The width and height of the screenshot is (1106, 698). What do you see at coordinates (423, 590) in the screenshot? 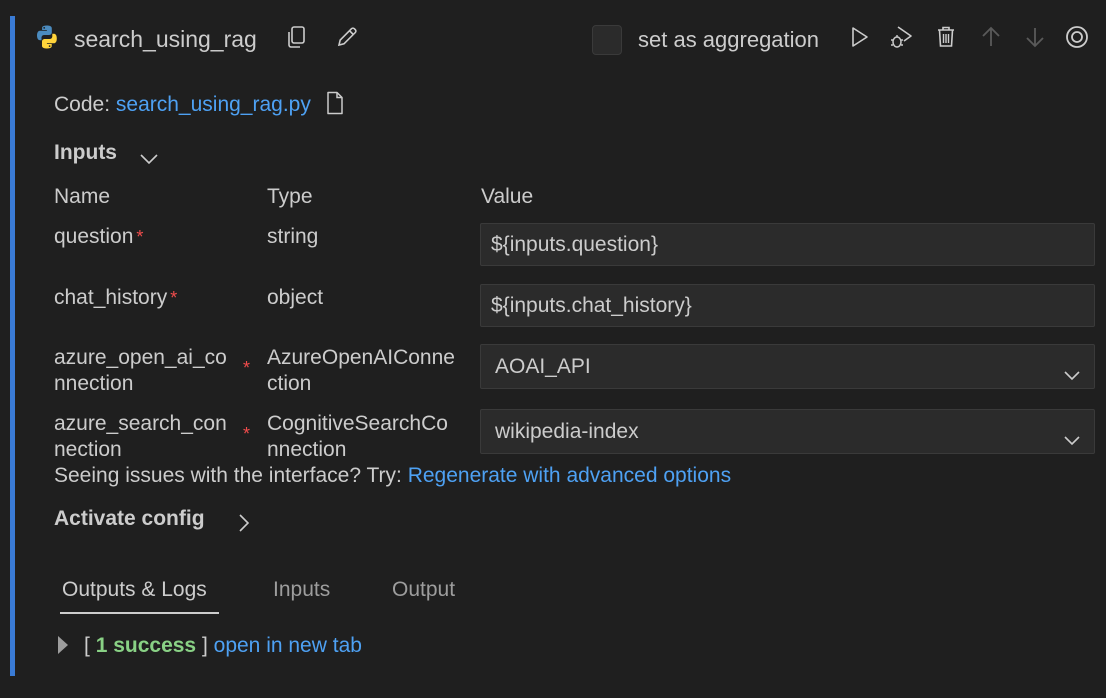
I see `tab-output: Output` at bounding box center [423, 590].